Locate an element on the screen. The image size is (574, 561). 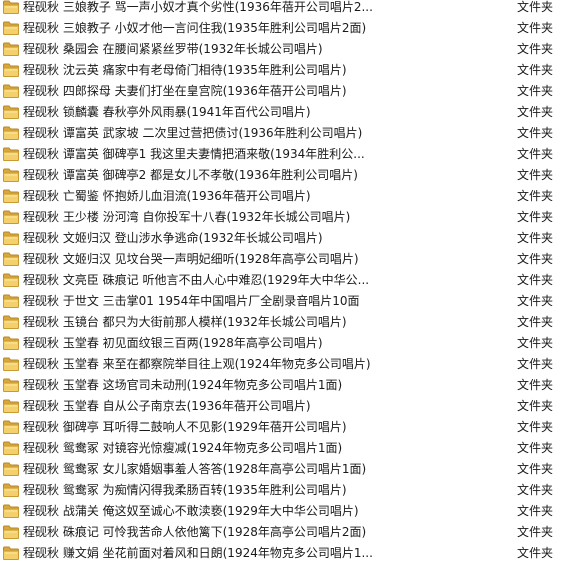
folder-row-23: 程砚秋 鸳鸯冢 女儿家婚姻事羞人答答(1928年高亭公司唱片1面) 文件夹 is located at coordinates (287, 469).